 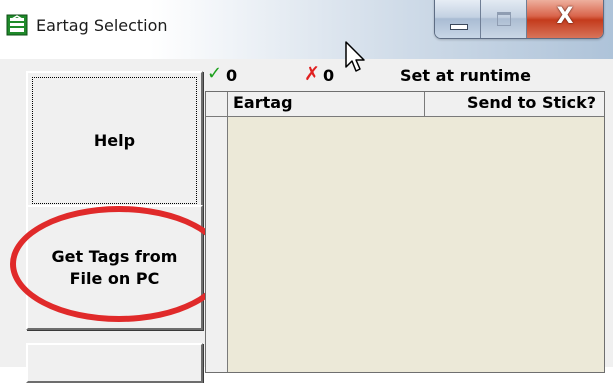 I want to click on maximize-button, so click(x=504, y=19).